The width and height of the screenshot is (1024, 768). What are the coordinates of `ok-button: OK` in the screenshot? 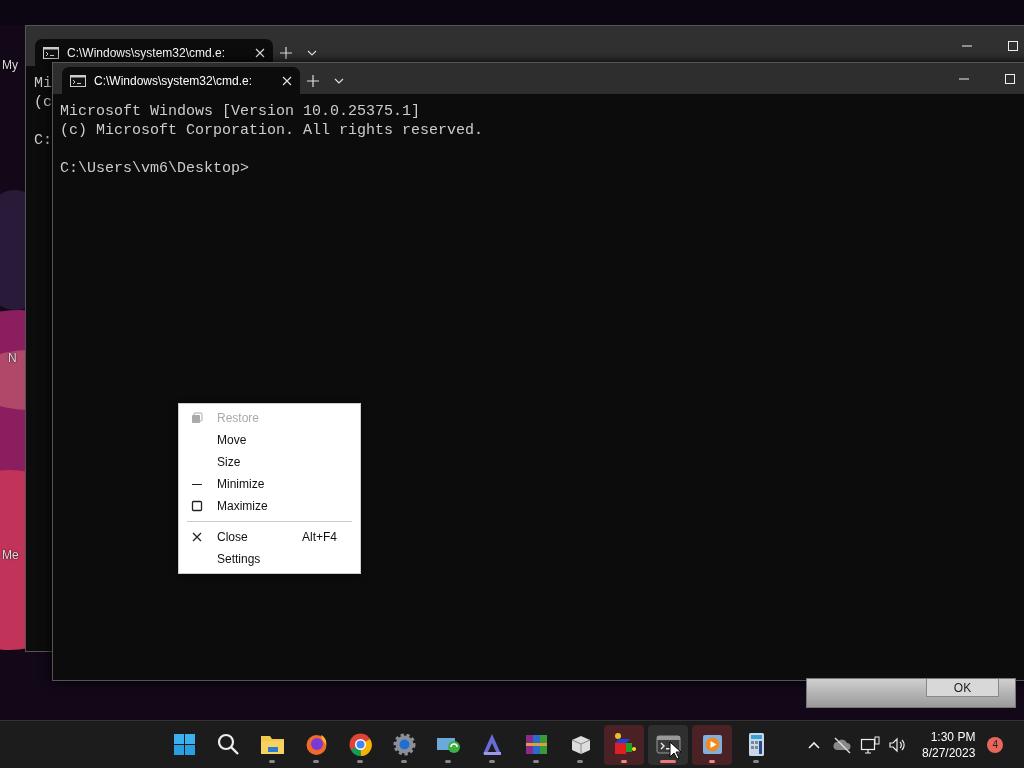 It's located at (962, 688).